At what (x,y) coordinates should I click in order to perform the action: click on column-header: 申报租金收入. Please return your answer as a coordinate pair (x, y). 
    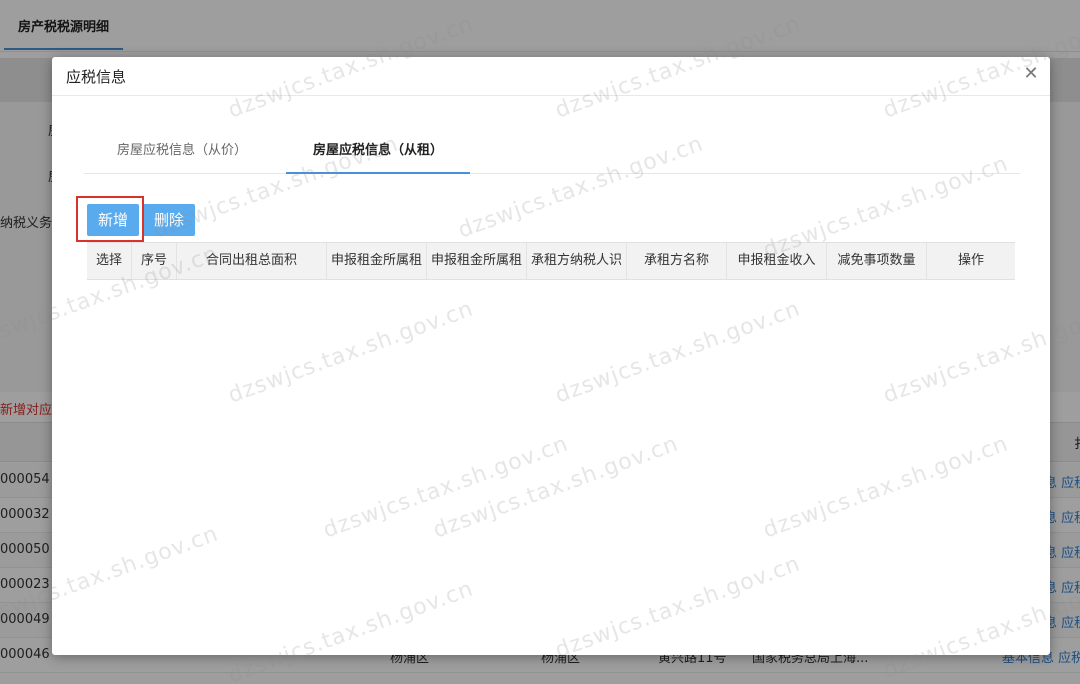
    Looking at the image, I should click on (777, 261).